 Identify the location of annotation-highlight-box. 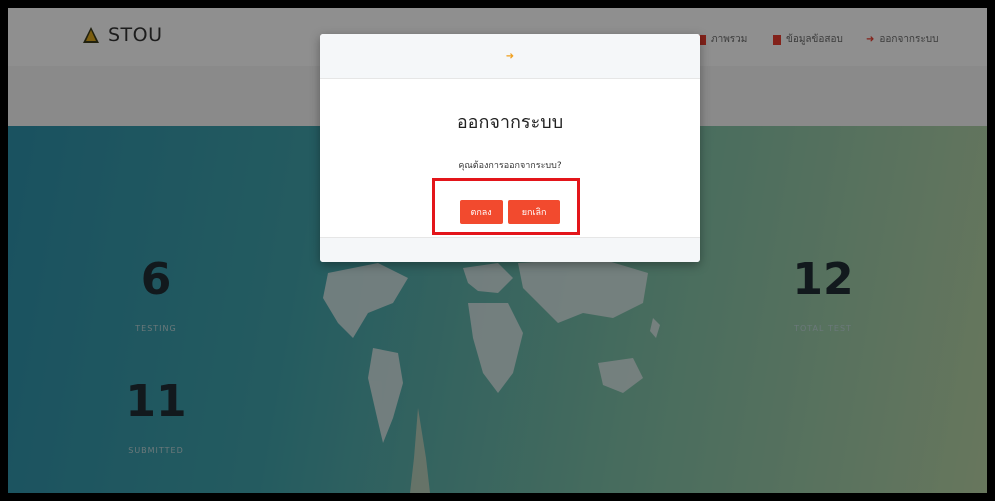
(506, 206).